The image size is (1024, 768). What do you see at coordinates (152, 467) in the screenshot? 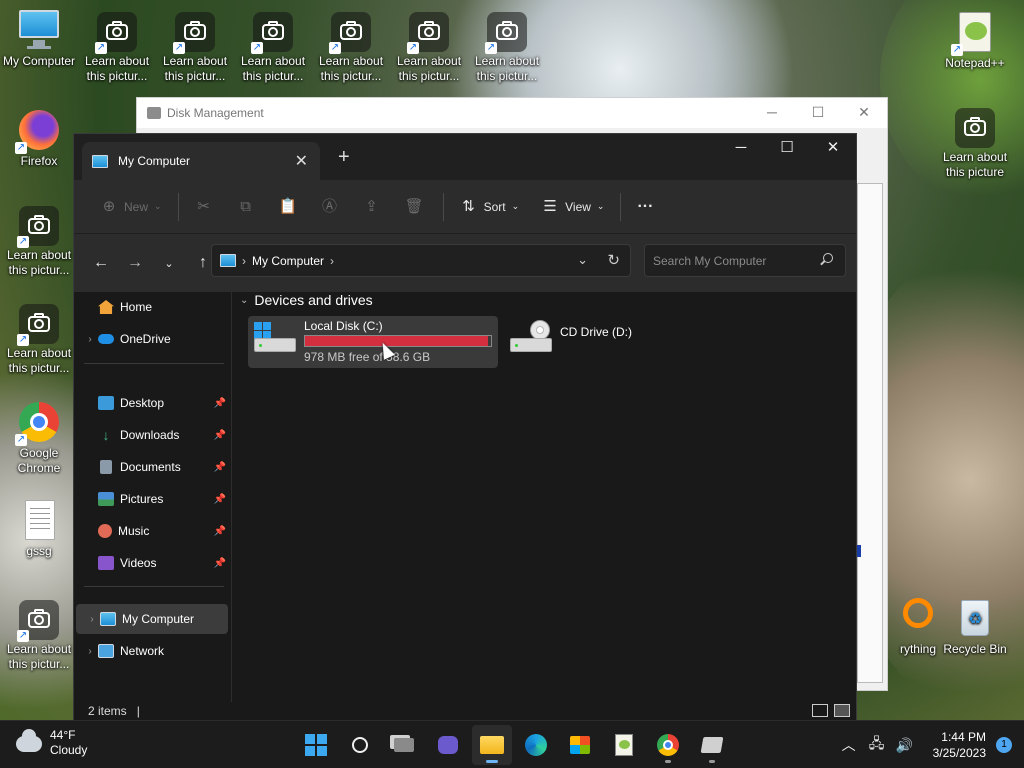
I see `nav-item-documents: Documents 📌` at bounding box center [152, 467].